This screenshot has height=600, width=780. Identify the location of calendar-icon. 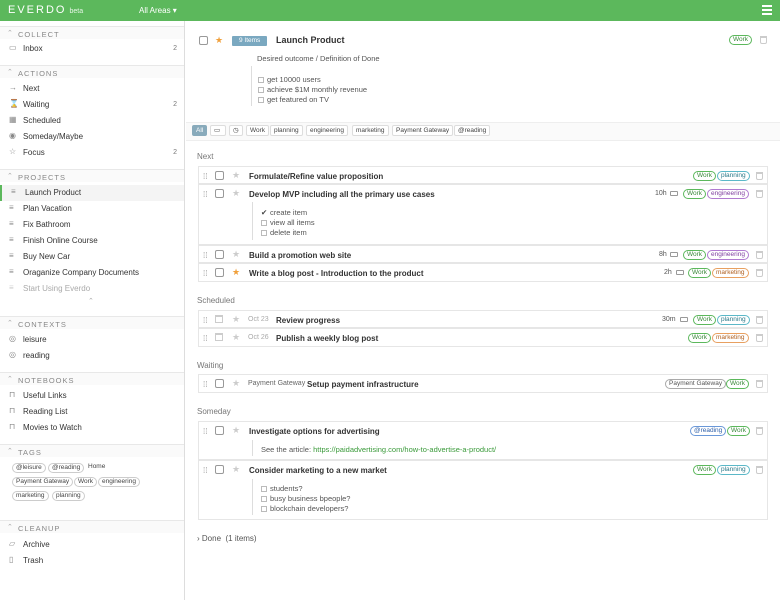
(219, 319).